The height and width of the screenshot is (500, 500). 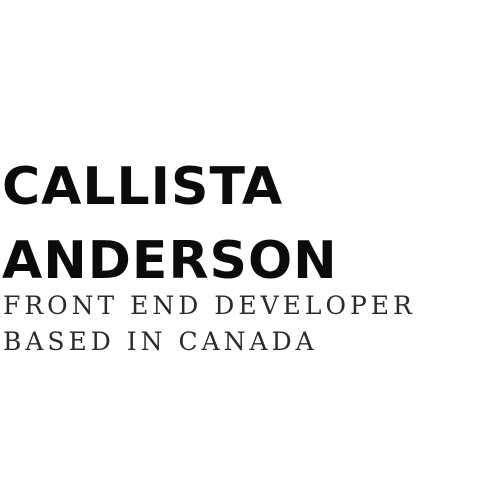 What do you see at coordinates (209, 324) in the screenshot?
I see `role-tagline: FRONT END DEVELOPER BASED IN CANADA` at bounding box center [209, 324].